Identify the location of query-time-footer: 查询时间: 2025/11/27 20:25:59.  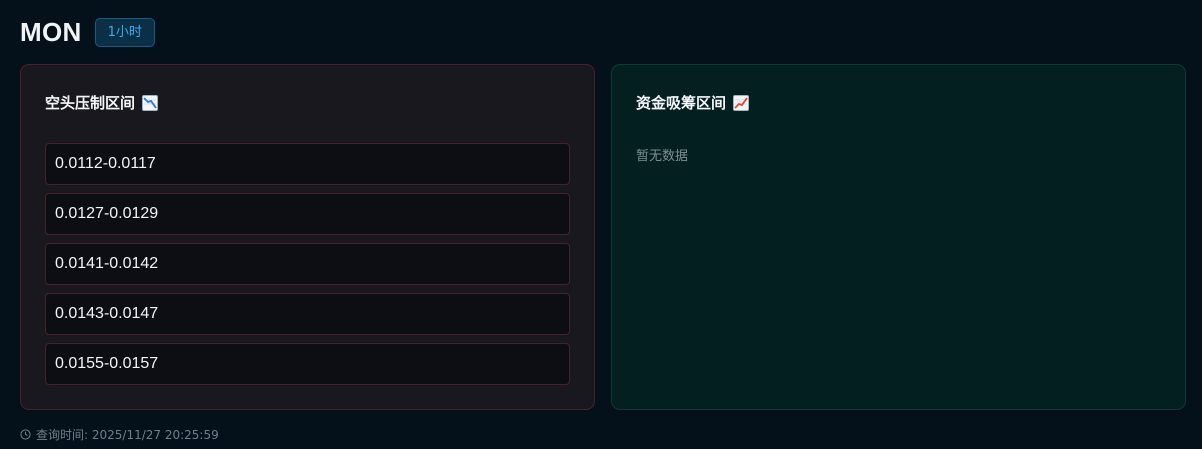
(119, 434).